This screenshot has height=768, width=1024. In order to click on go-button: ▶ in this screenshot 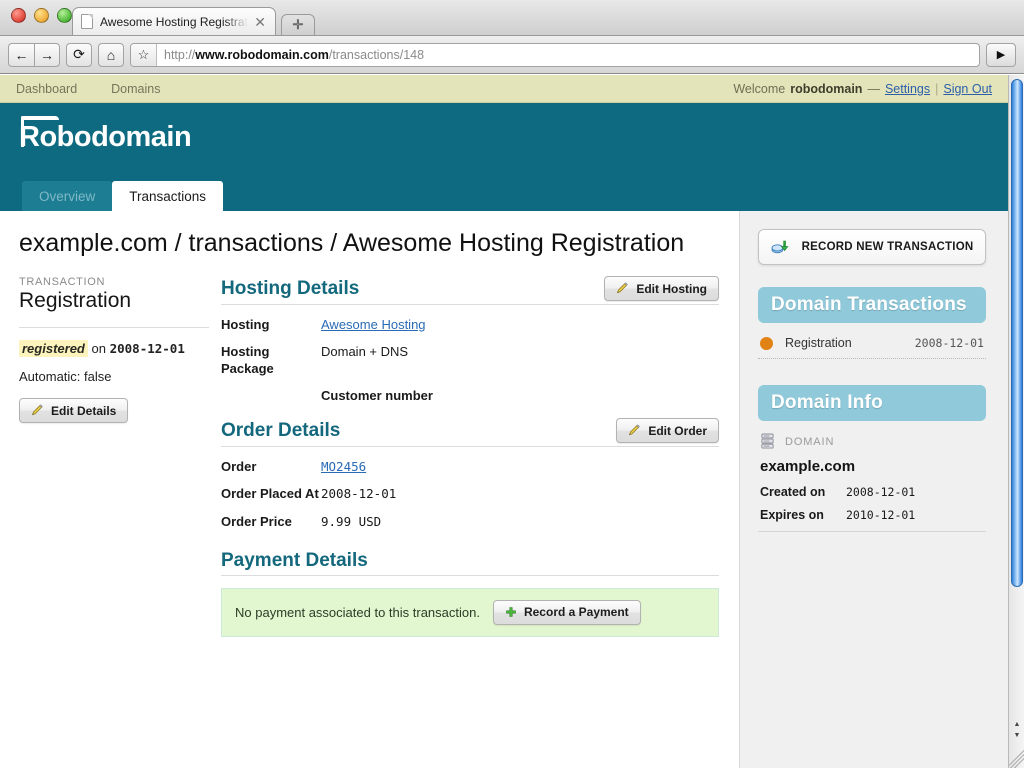, I will do `click(1001, 54)`.